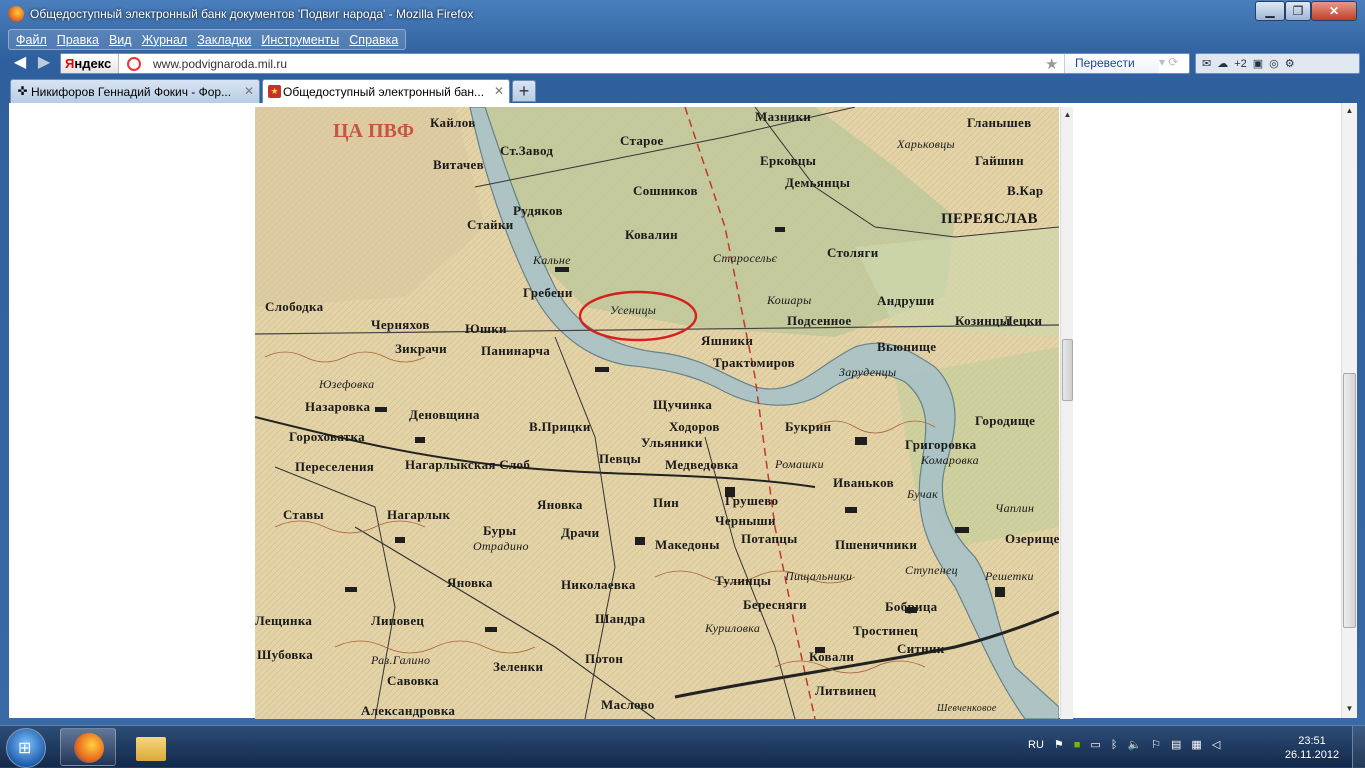  What do you see at coordinates (338, 406) in the screenshot?
I see `map-label: Назаровка` at bounding box center [338, 406].